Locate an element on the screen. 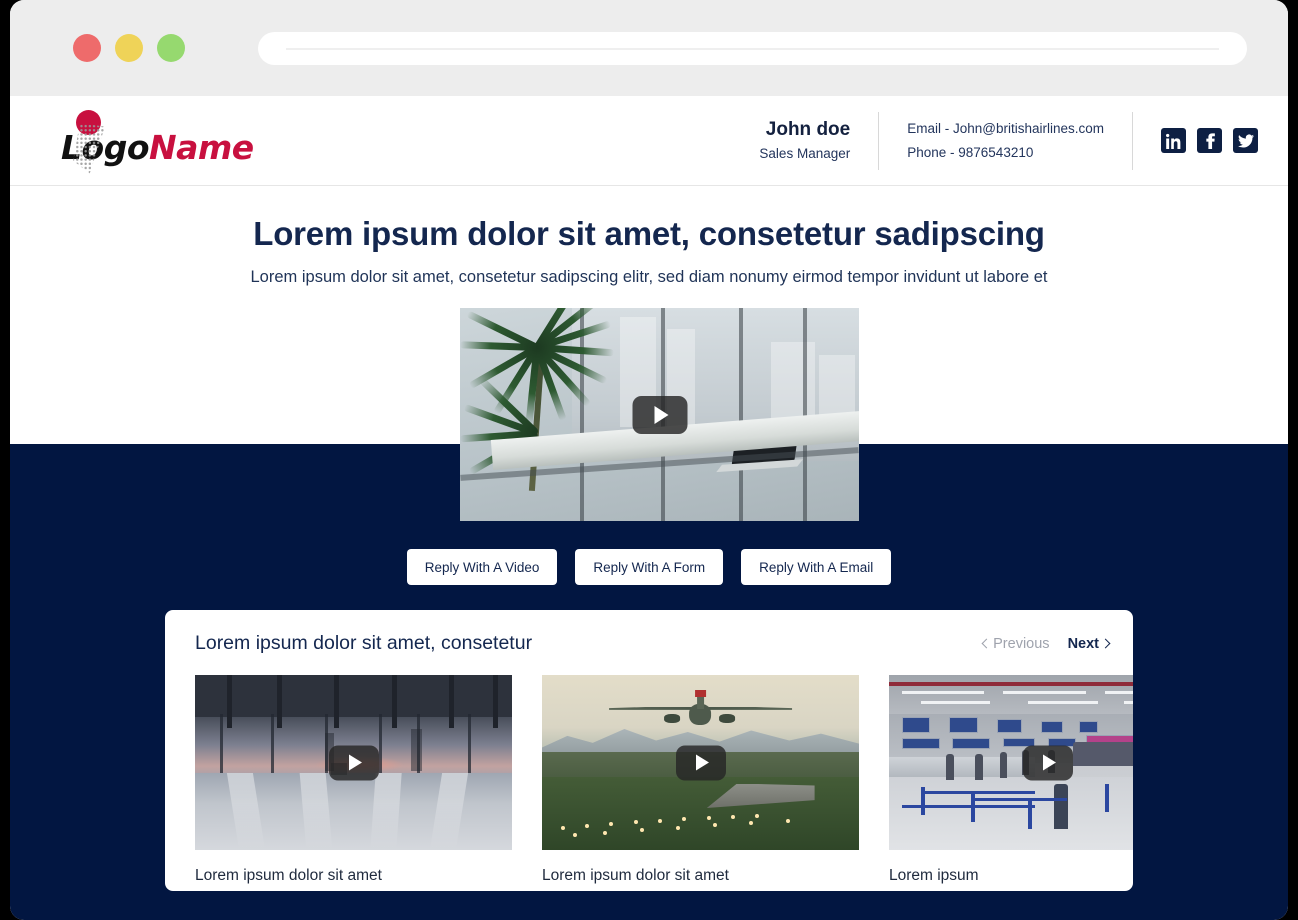 The height and width of the screenshot is (920, 1298). chevron-left-icon is located at coordinates (986, 643).